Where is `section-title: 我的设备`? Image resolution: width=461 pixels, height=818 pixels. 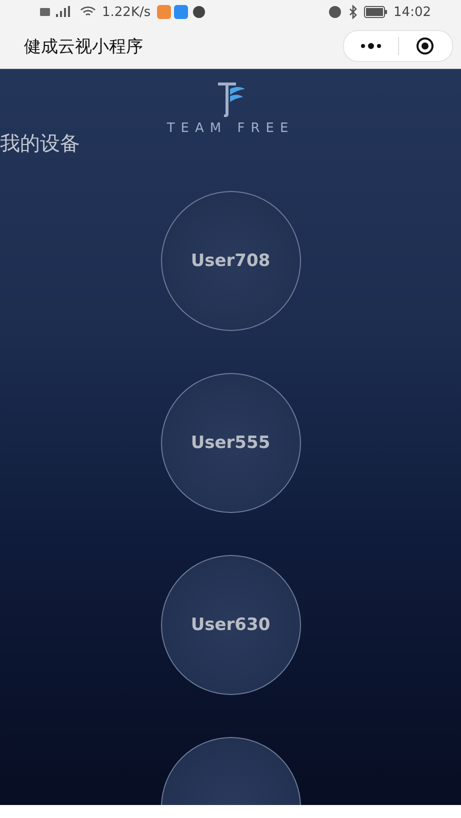 section-title: 我的设备 is located at coordinates (40, 143).